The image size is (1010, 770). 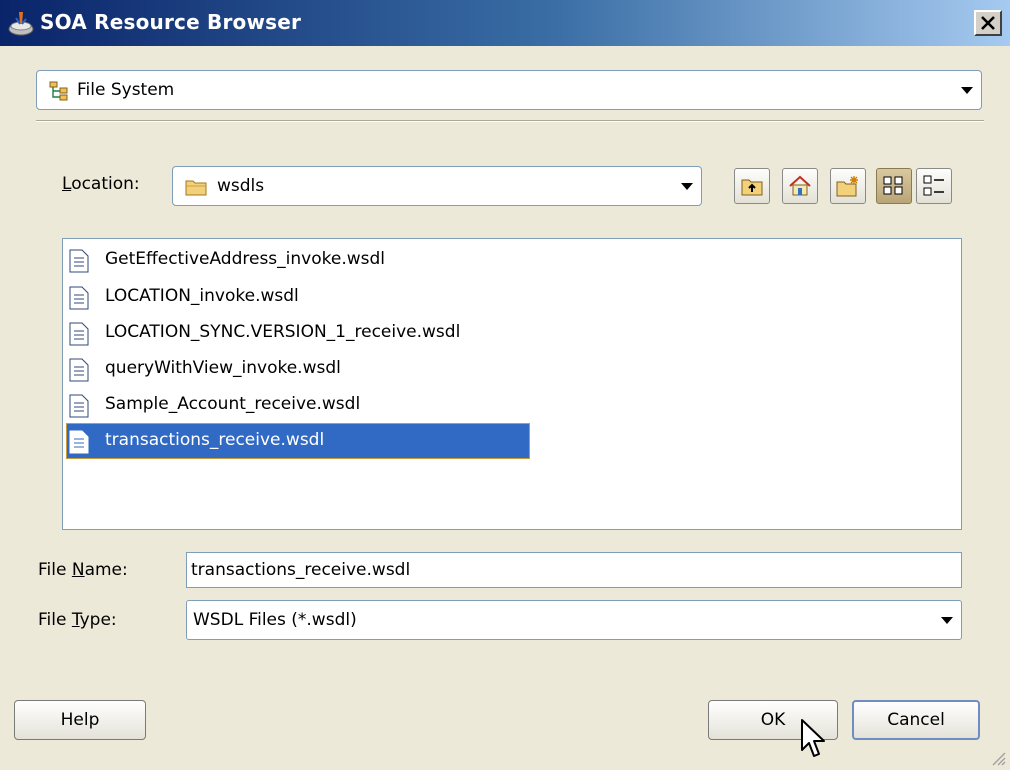 I want to click on location-label: Location:, so click(x=101, y=184).